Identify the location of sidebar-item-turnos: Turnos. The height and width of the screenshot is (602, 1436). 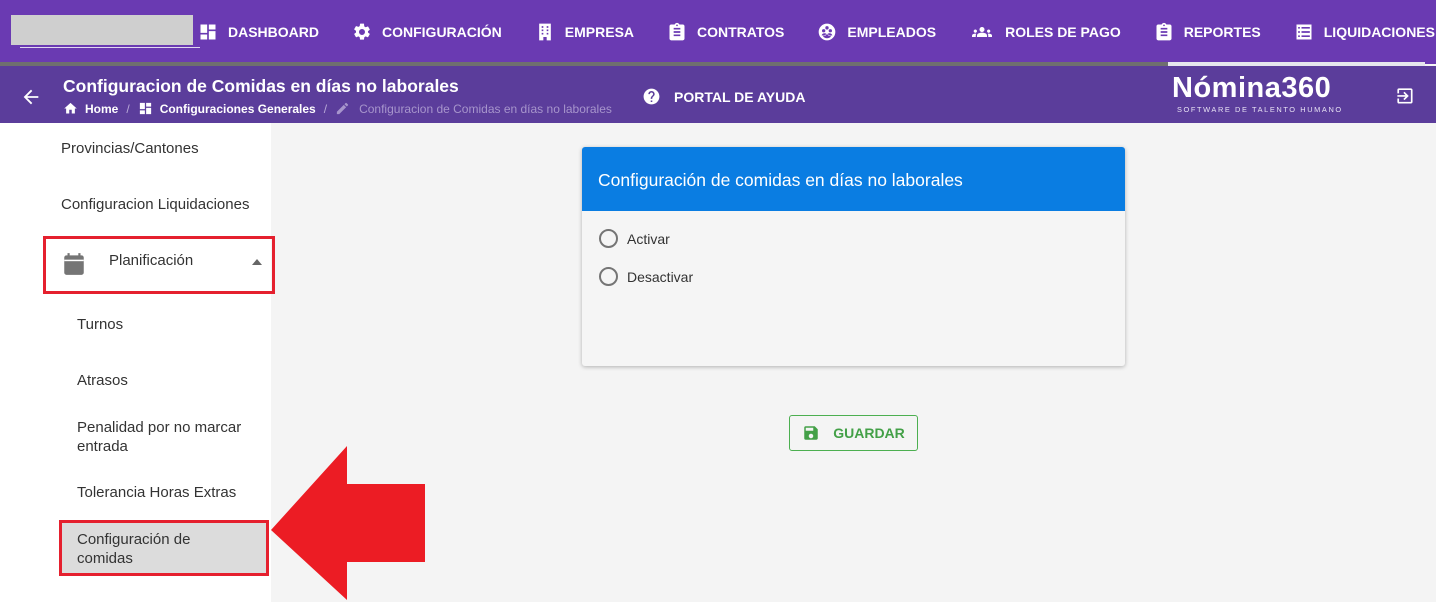
(100, 325).